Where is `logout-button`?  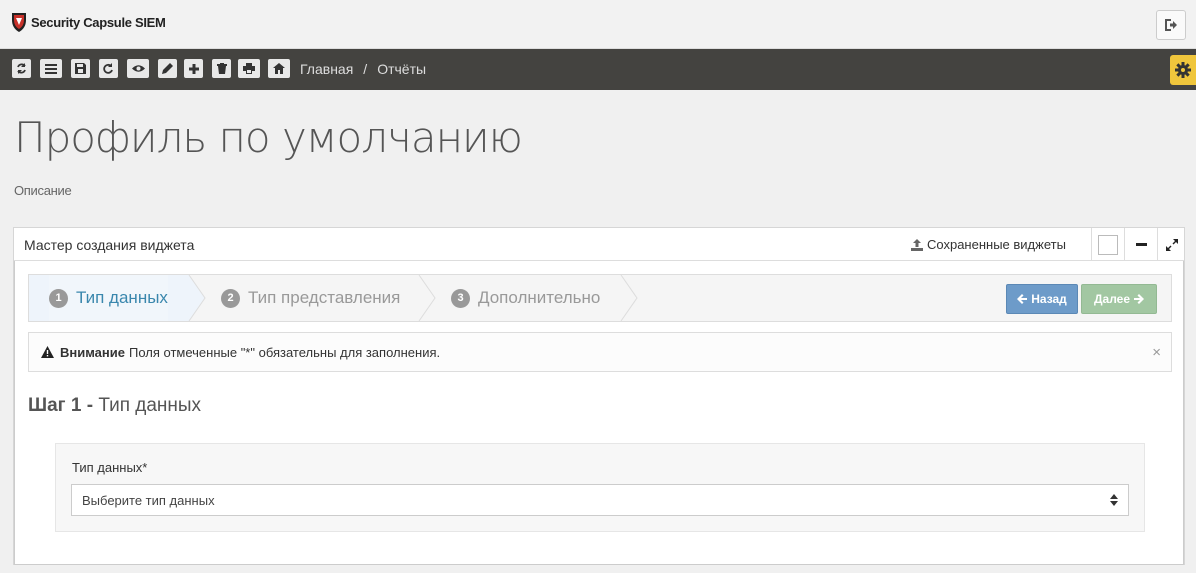 logout-button is located at coordinates (1171, 25).